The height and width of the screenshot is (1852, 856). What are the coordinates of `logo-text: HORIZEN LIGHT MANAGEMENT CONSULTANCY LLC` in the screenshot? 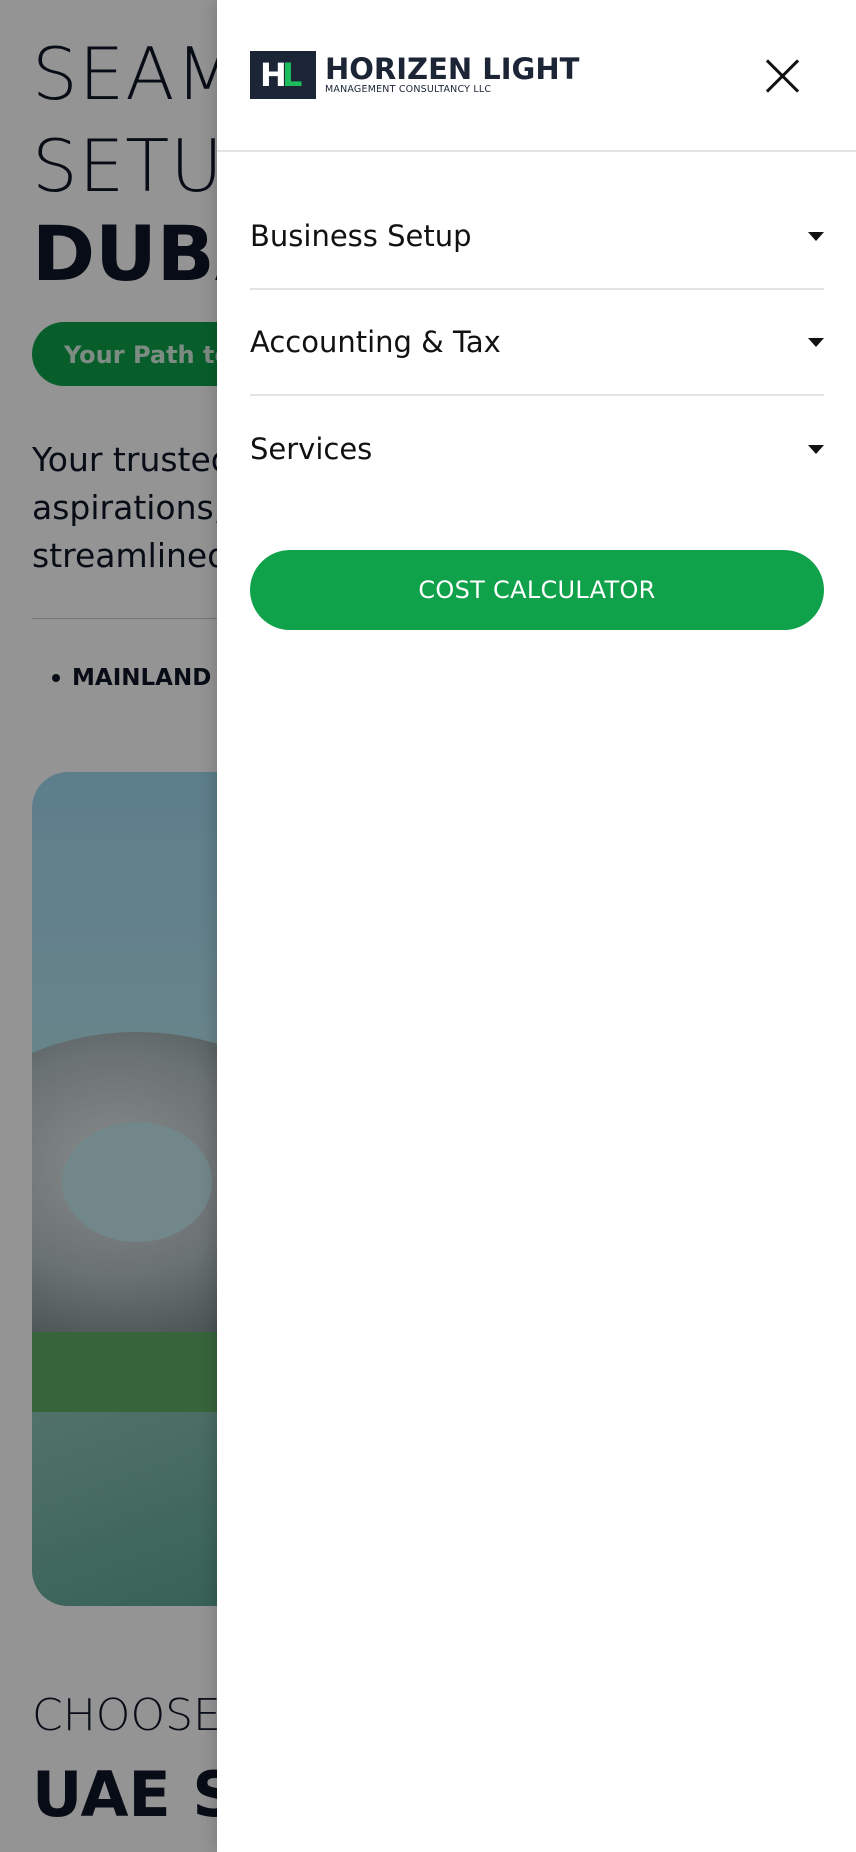 It's located at (452, 75).